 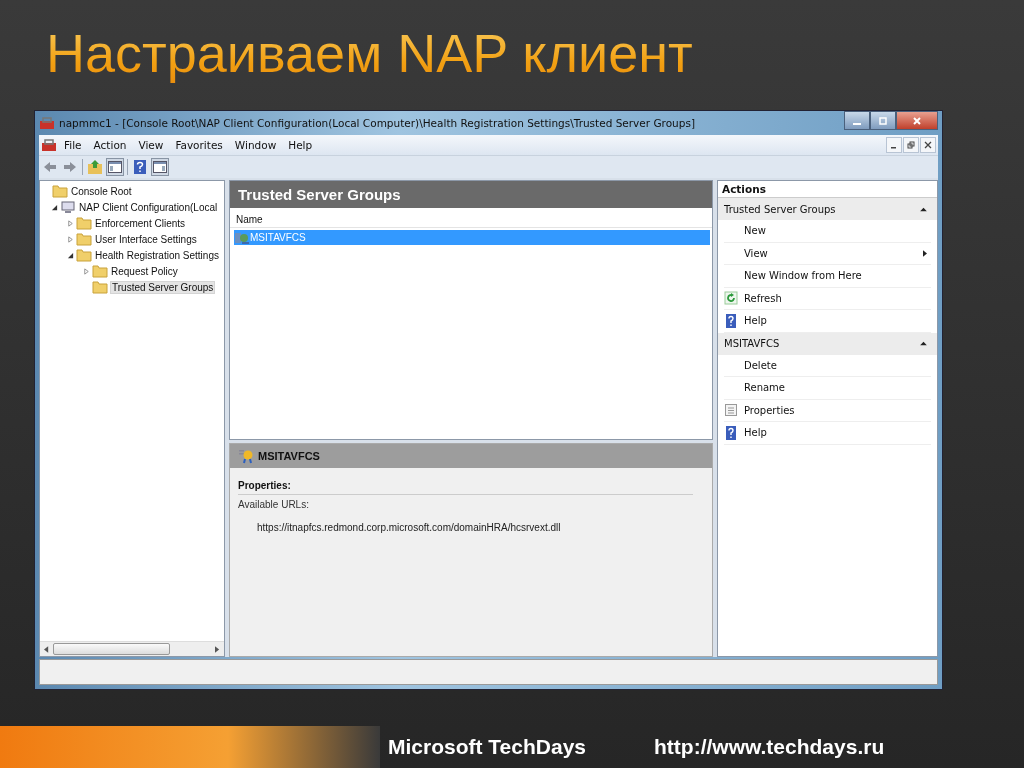 What do you see at coordinates (68, 207) in the screenshot?
I see `computer-icon` at bounding box center [68, 207].